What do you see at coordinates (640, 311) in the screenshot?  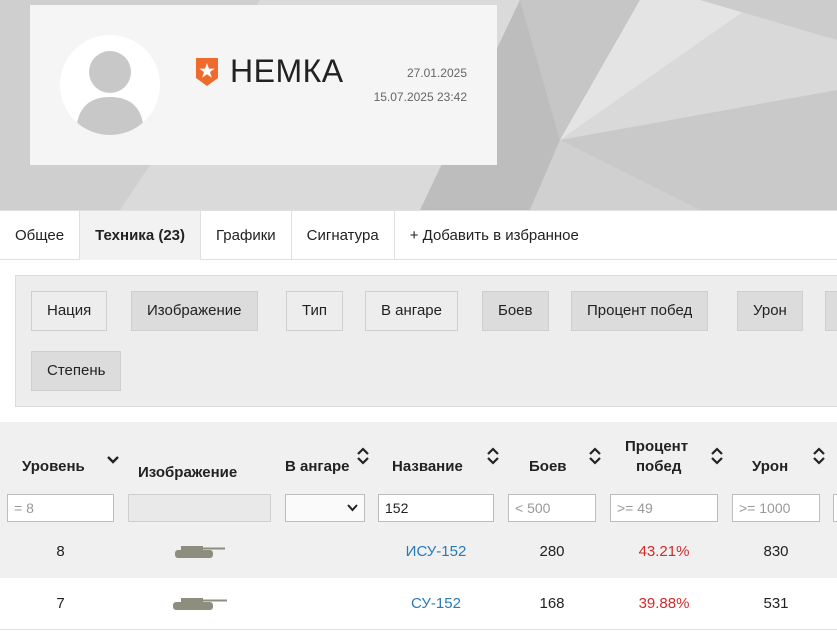 I see `toggle-winrate: Процент побед` at bounding box center [640, 311].